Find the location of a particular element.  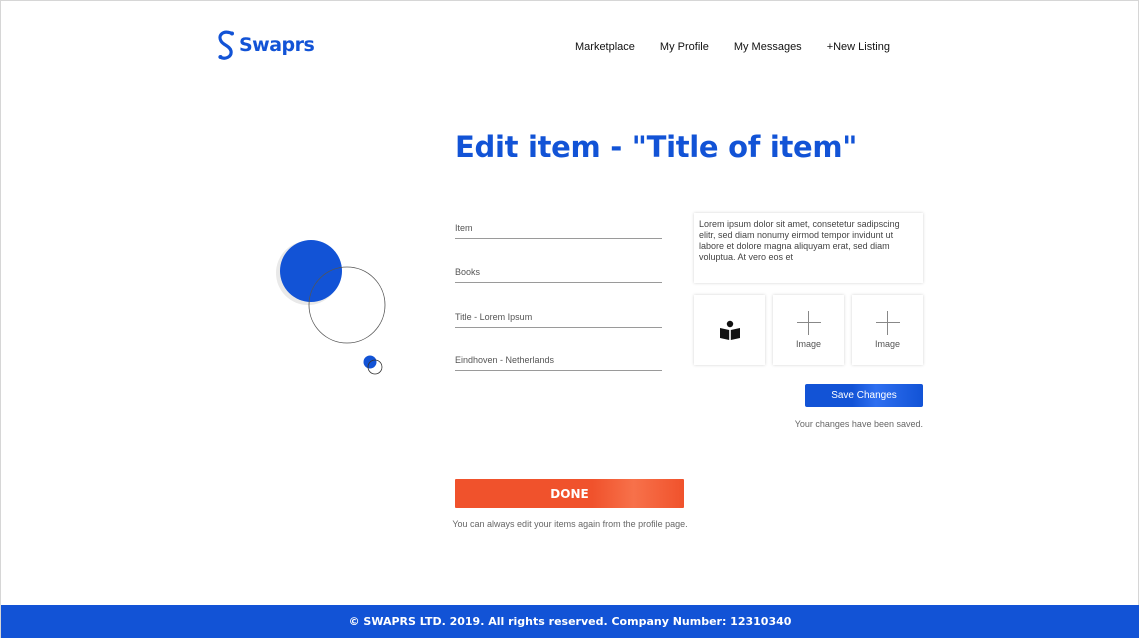

location-input is located at coordinates (558, 360).